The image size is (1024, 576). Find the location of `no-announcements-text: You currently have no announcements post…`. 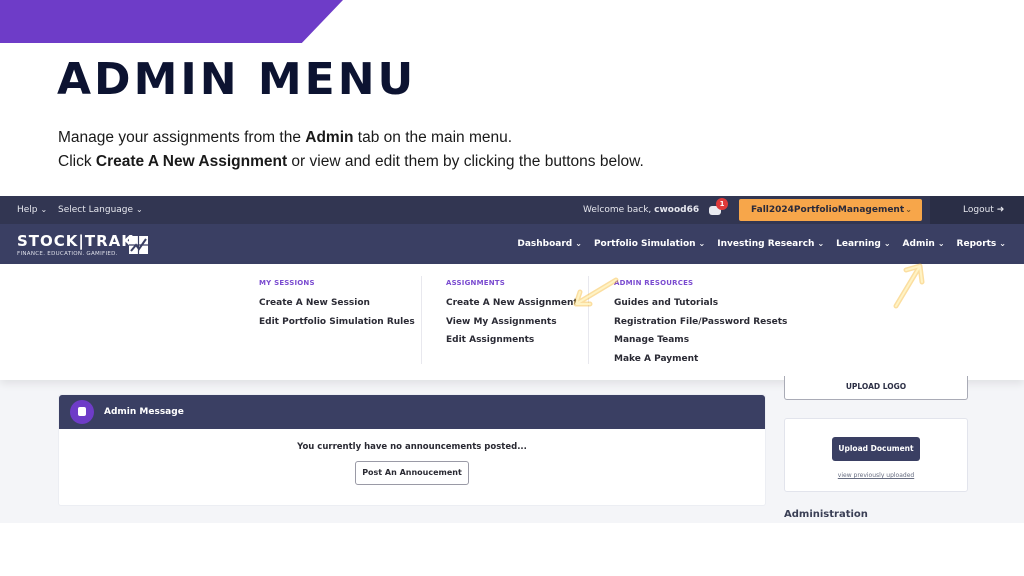

no-announcements-text: You currently have no announcements post… is located at coordinates (412, 447).